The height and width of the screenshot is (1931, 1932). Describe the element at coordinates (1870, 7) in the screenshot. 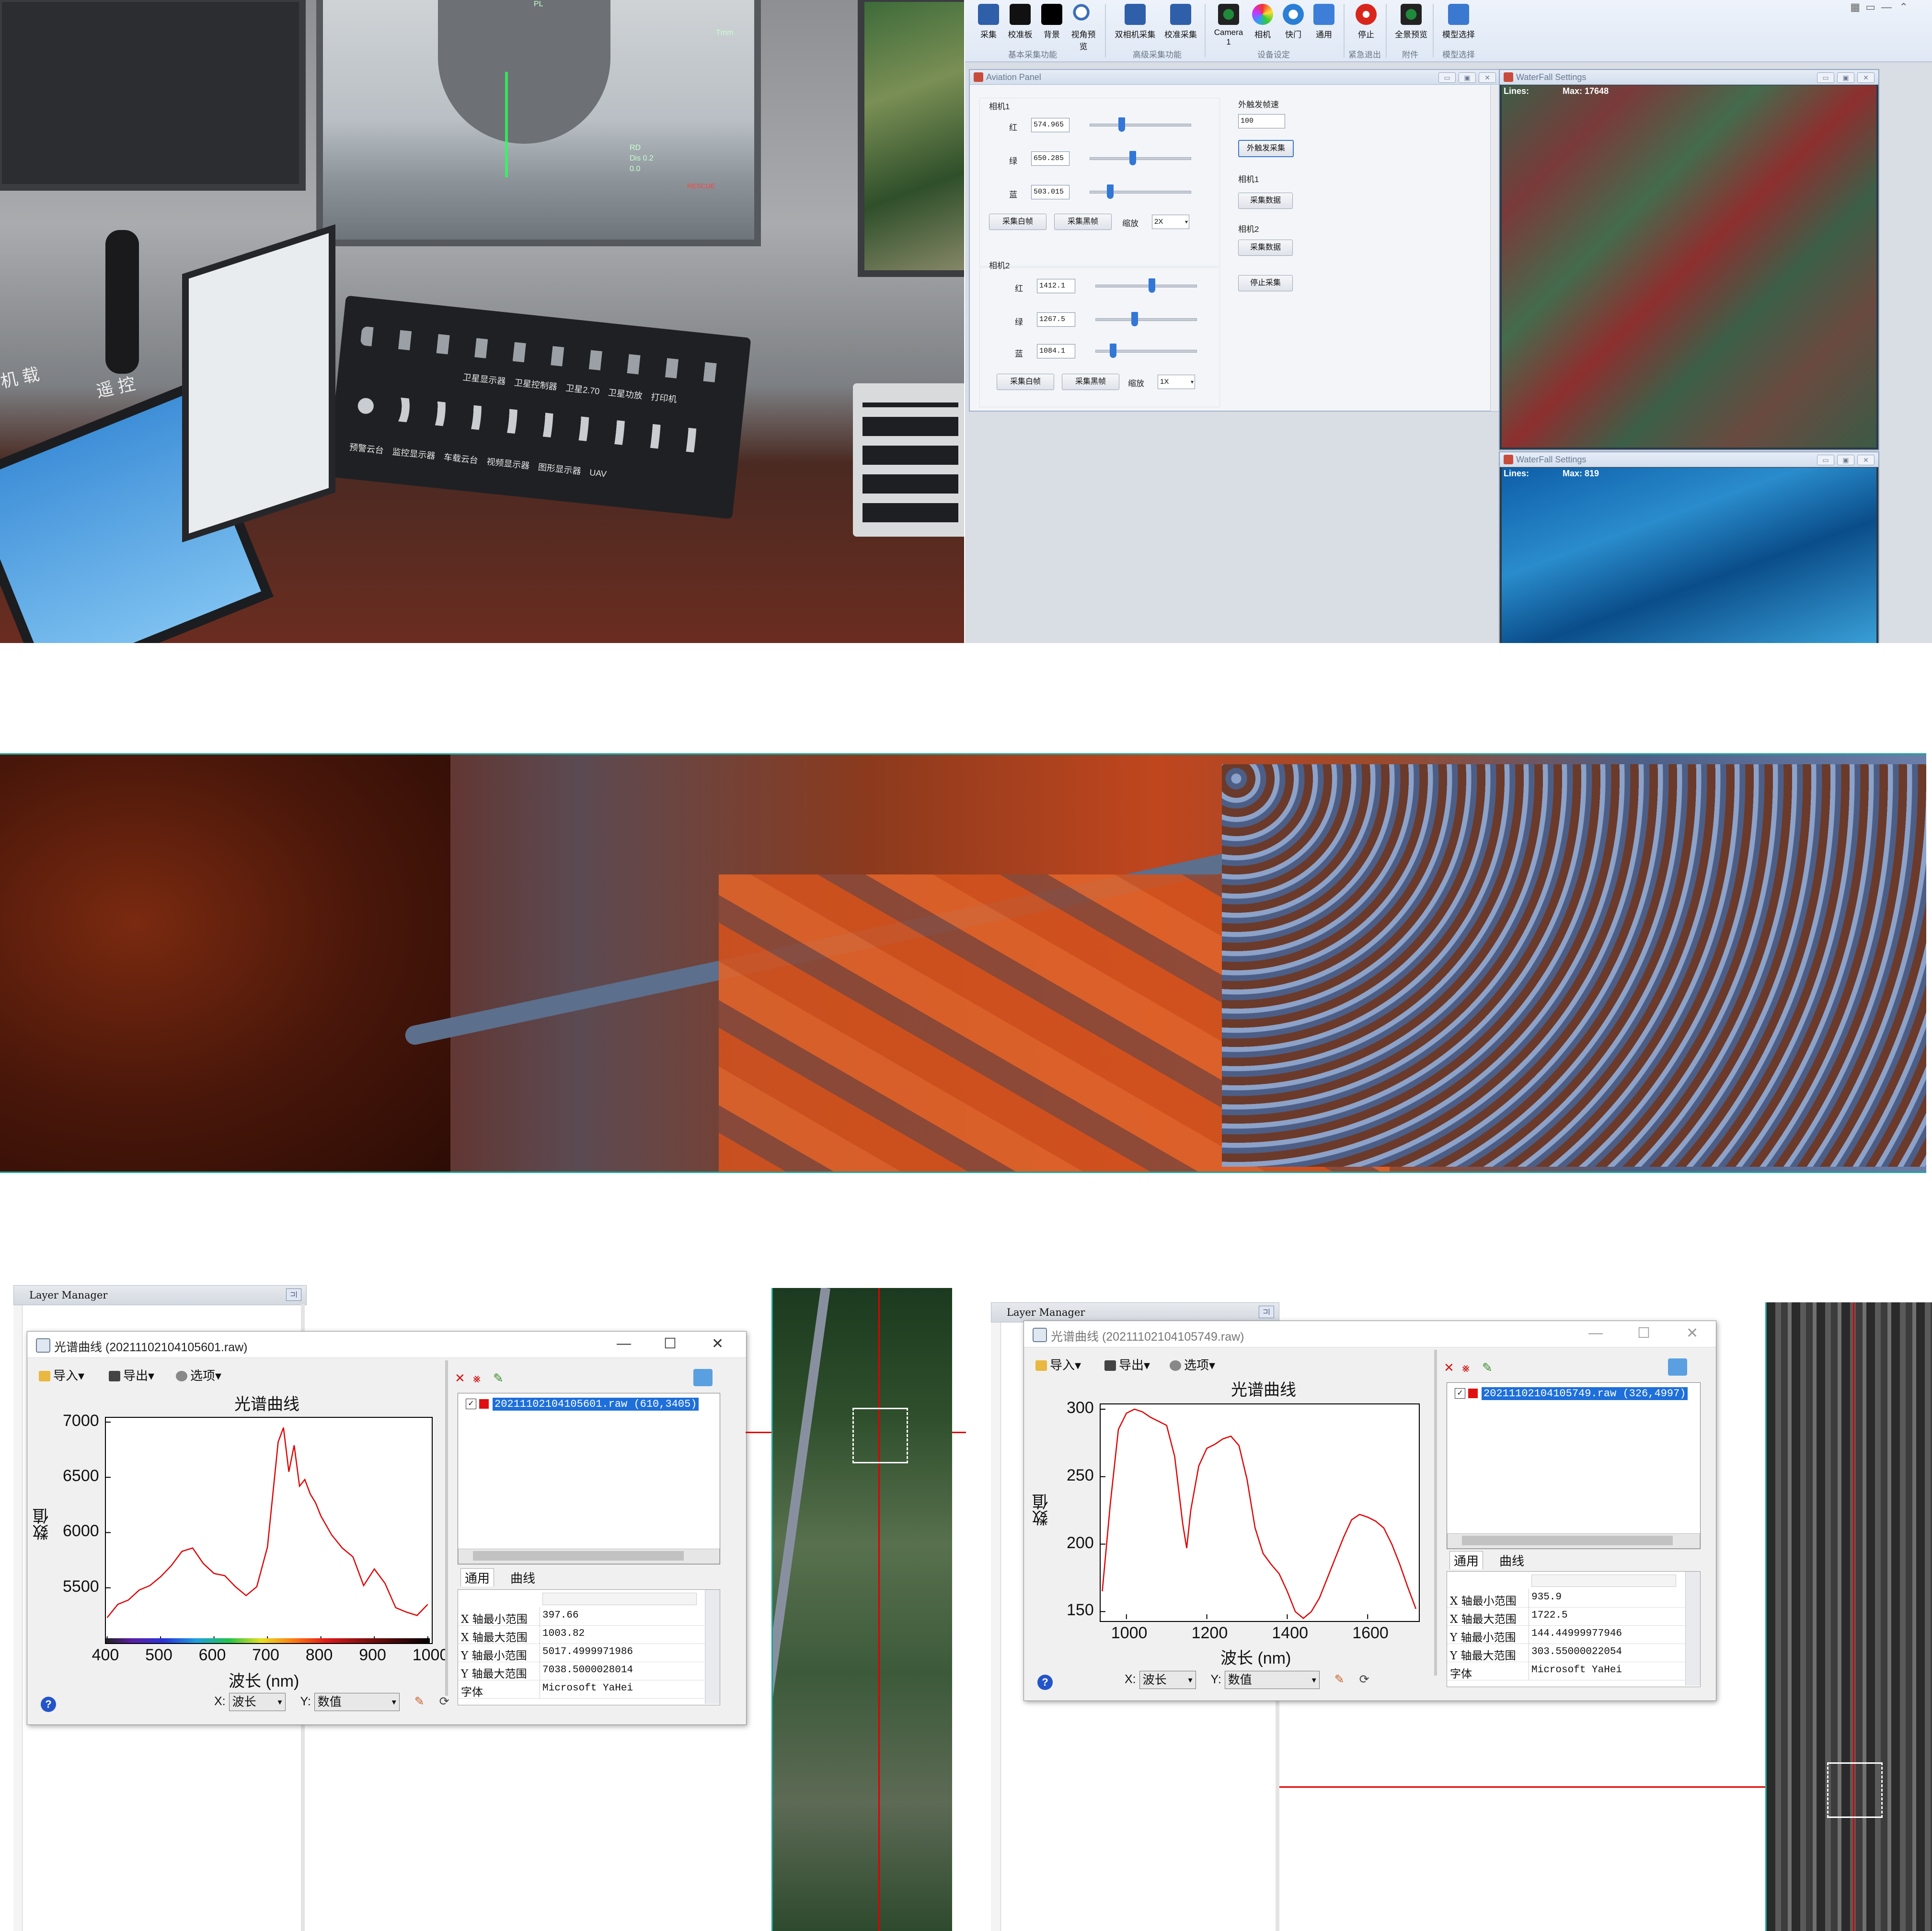

I see `window-layout-icon: ▭` at that location.